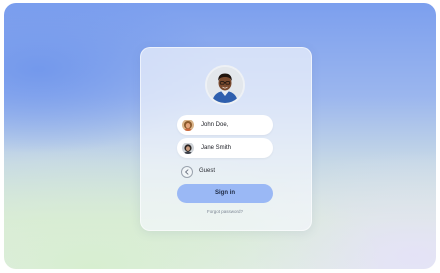 The height and width of the screenshot is (273, 440). I want to click on jane-smith-avatar, so click(188, 148).